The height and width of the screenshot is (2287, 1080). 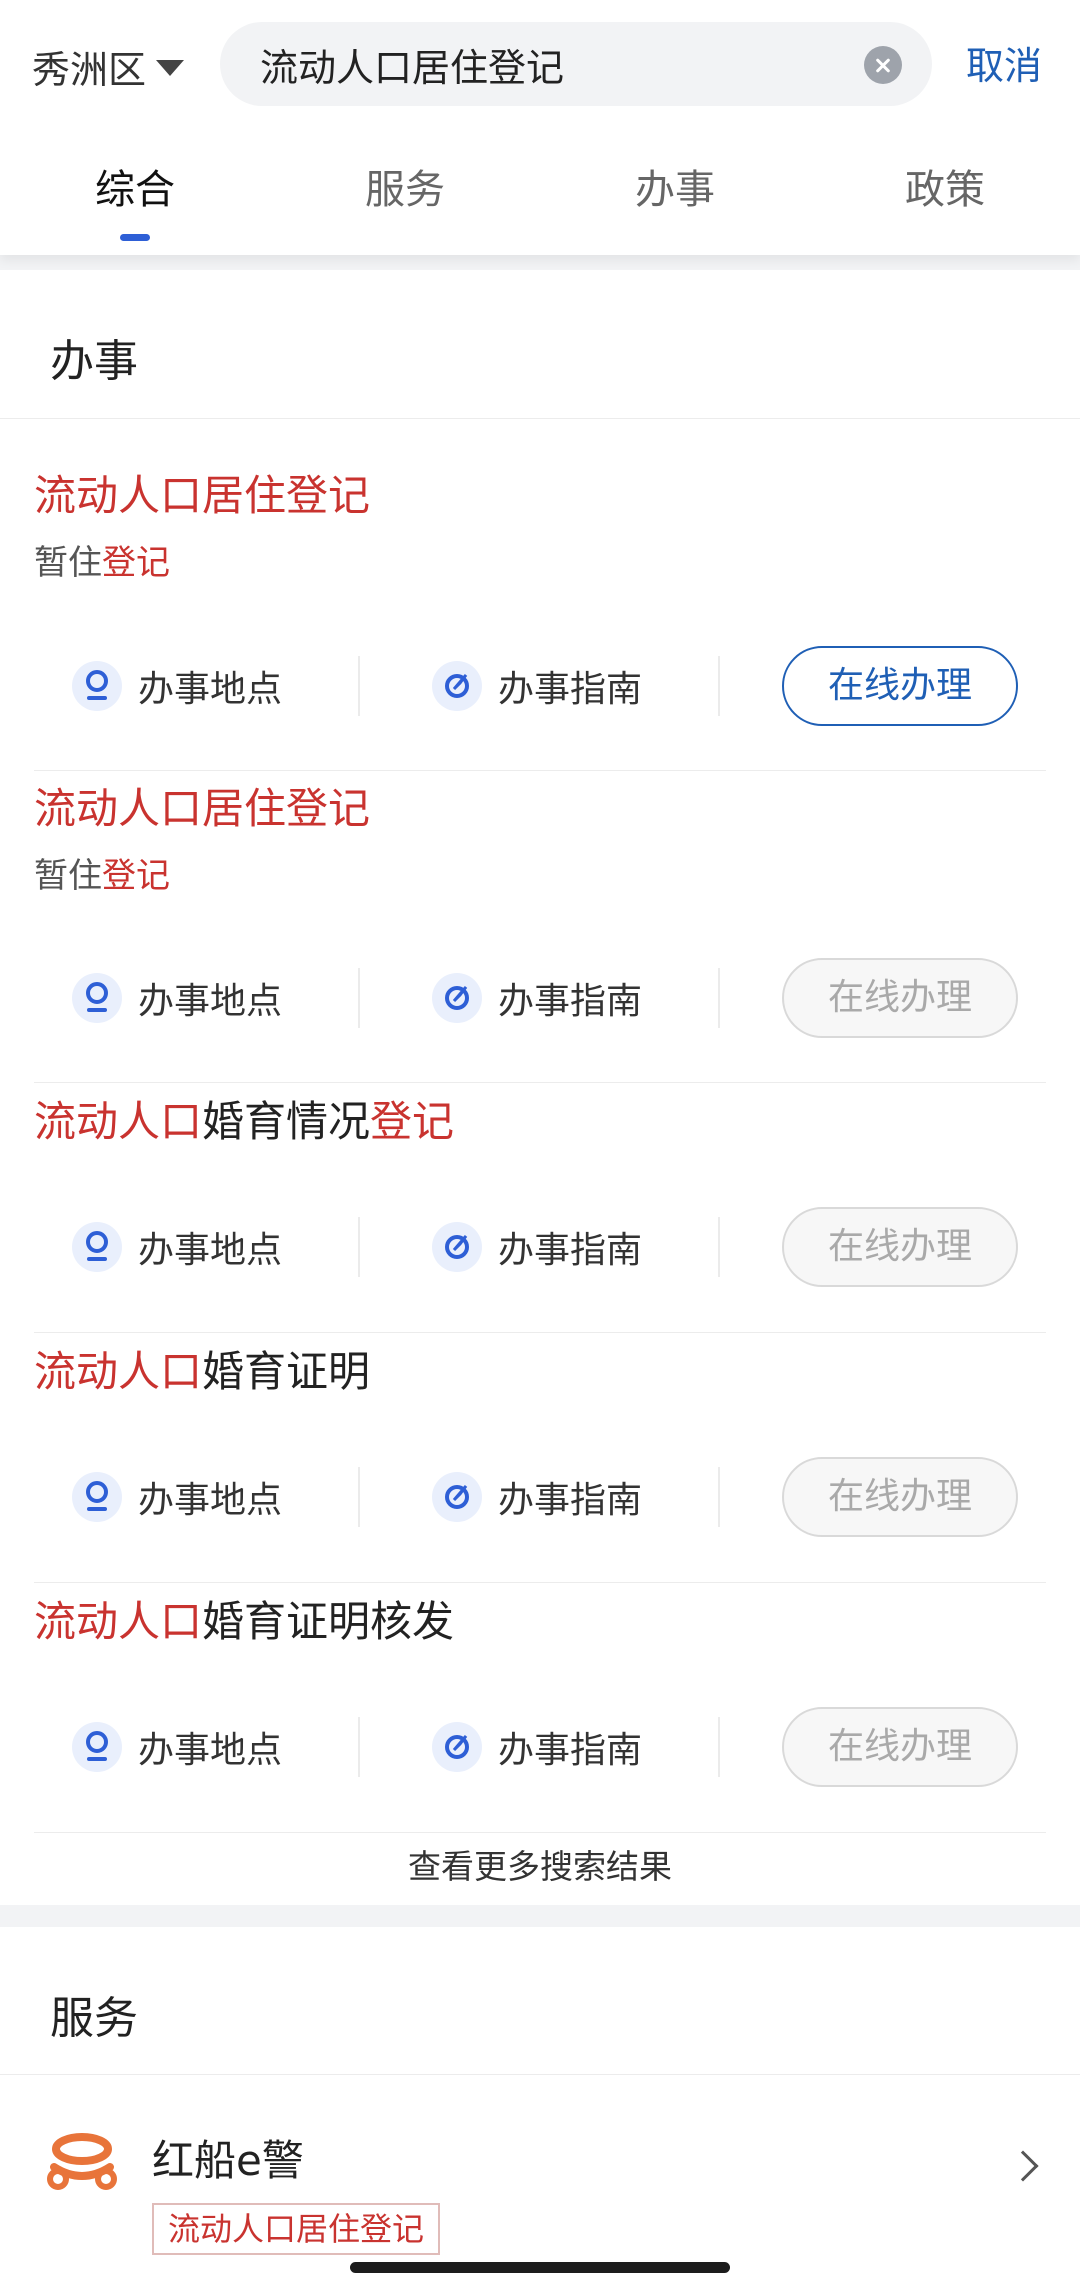 What do you see at coordinates (135, 237) in the screenshot?
I see `active-tab-indicator` at bounding box center [135, 237].